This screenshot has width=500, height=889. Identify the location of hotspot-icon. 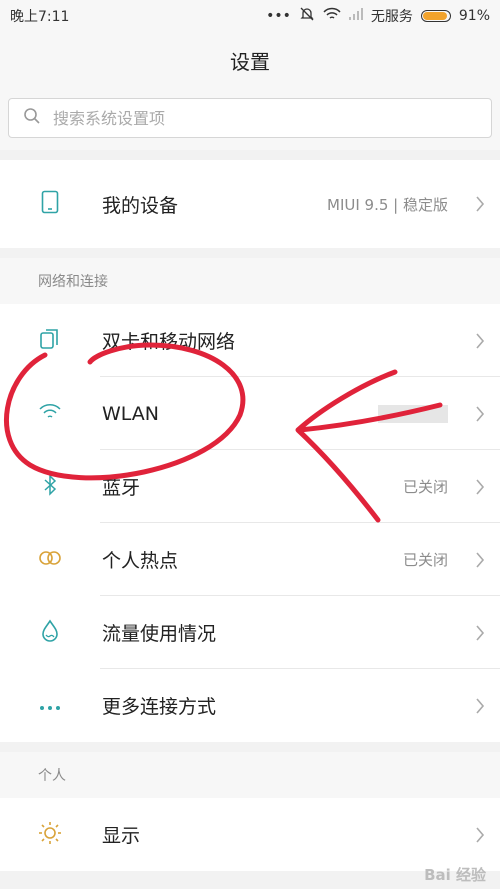
(50, 560).